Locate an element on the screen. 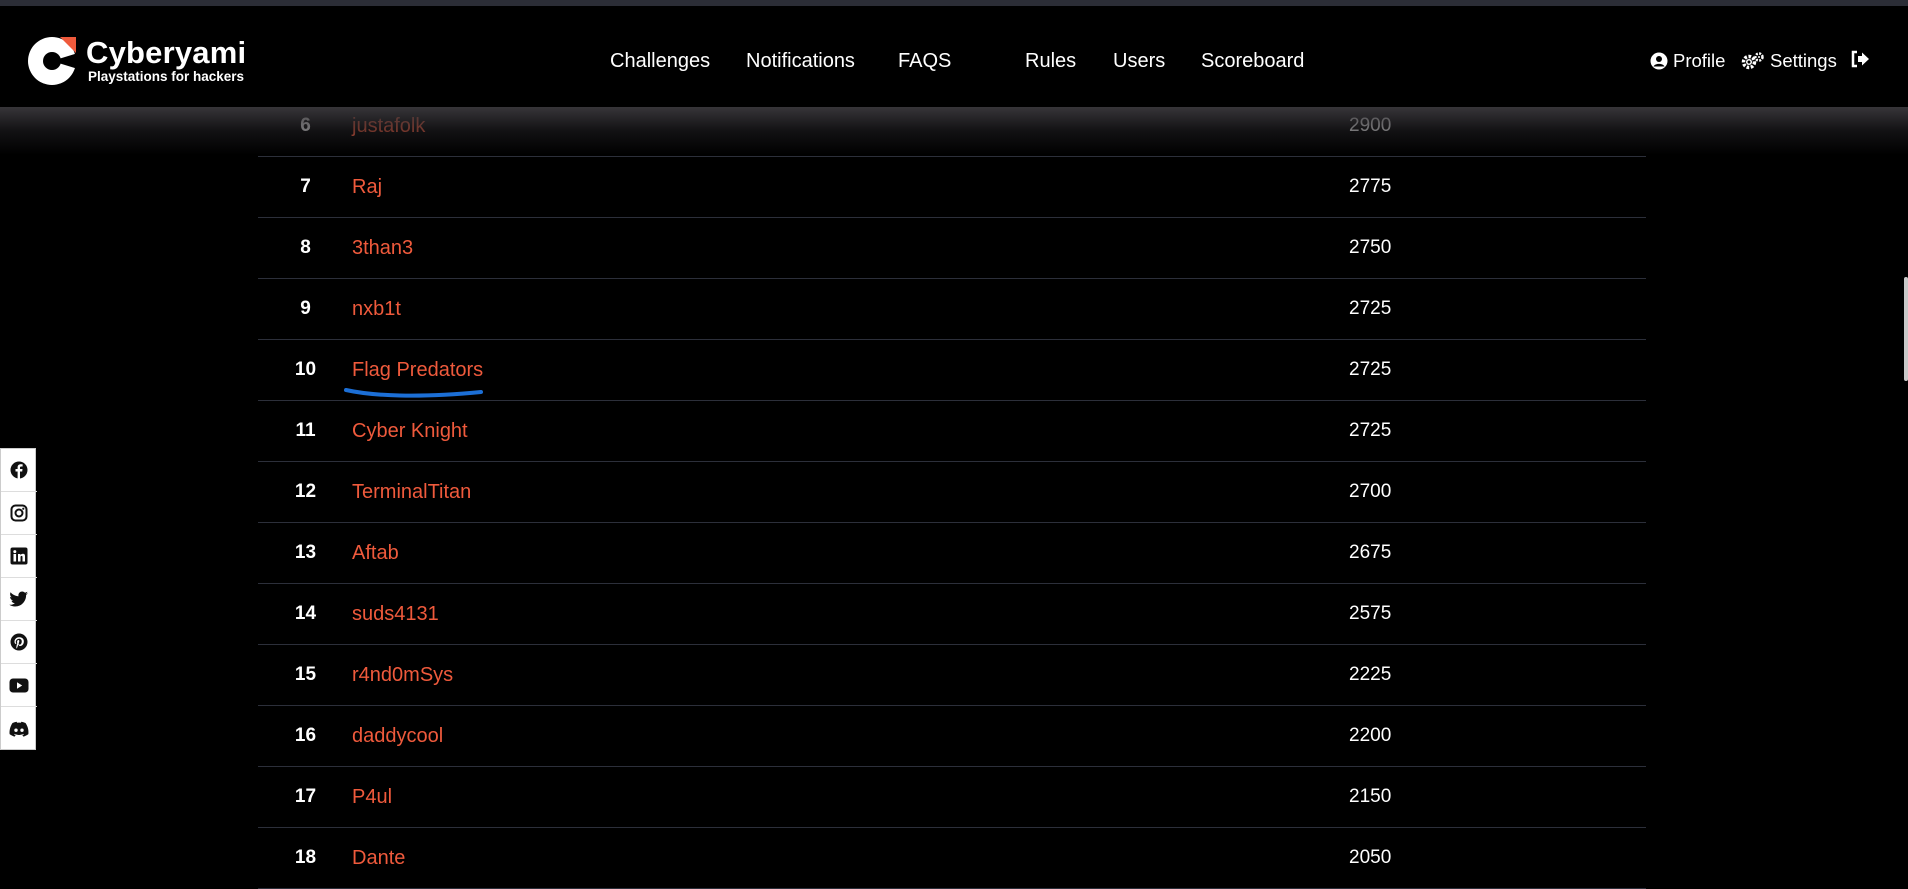  linkedin-link is located at coordinates (19, 556).